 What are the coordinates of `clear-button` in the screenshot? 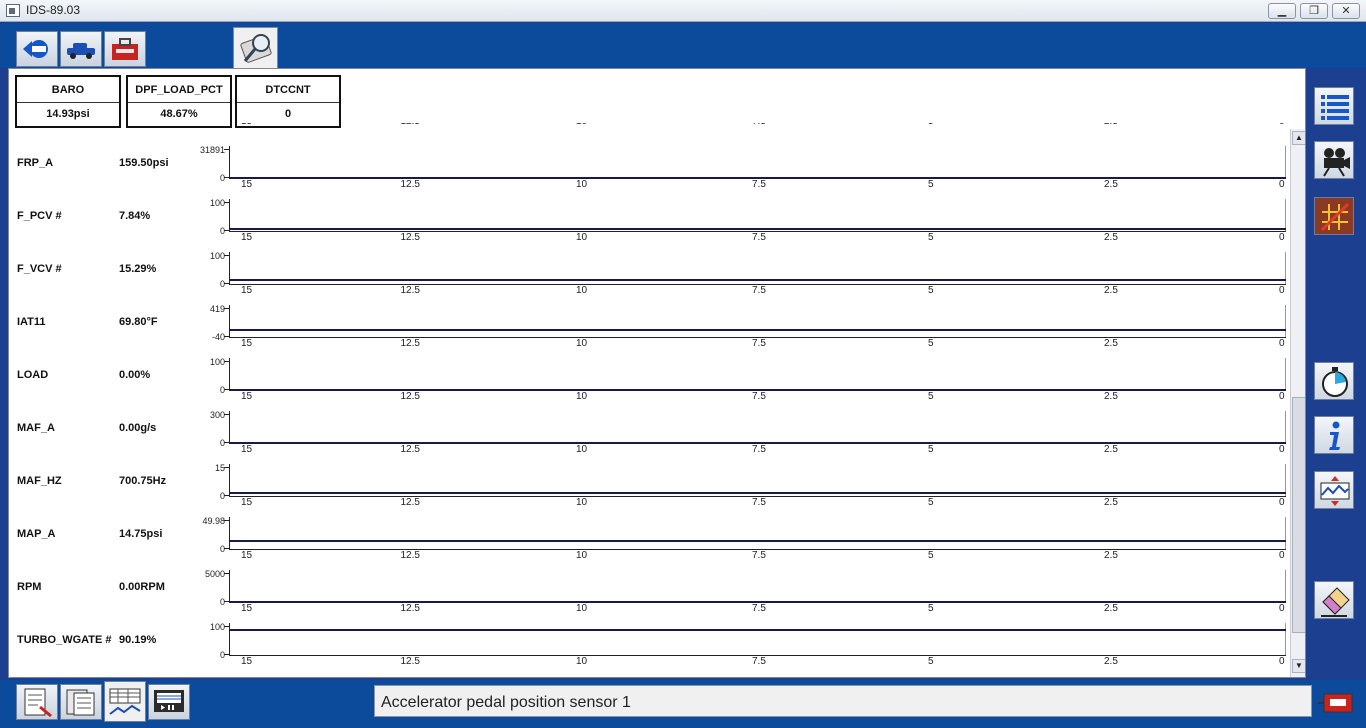 It's located at (1334, 600).